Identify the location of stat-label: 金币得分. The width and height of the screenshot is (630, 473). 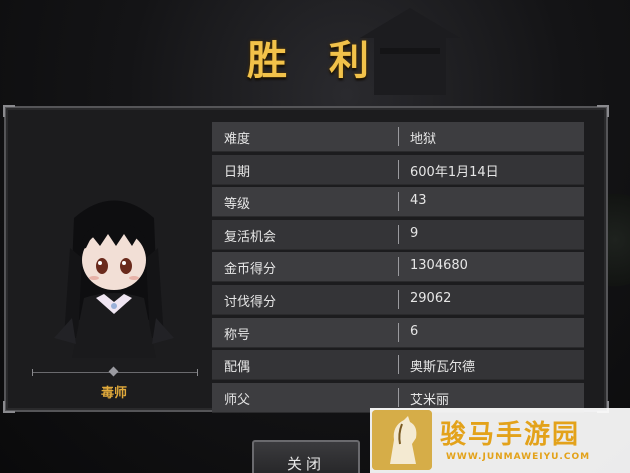
(250, 270).